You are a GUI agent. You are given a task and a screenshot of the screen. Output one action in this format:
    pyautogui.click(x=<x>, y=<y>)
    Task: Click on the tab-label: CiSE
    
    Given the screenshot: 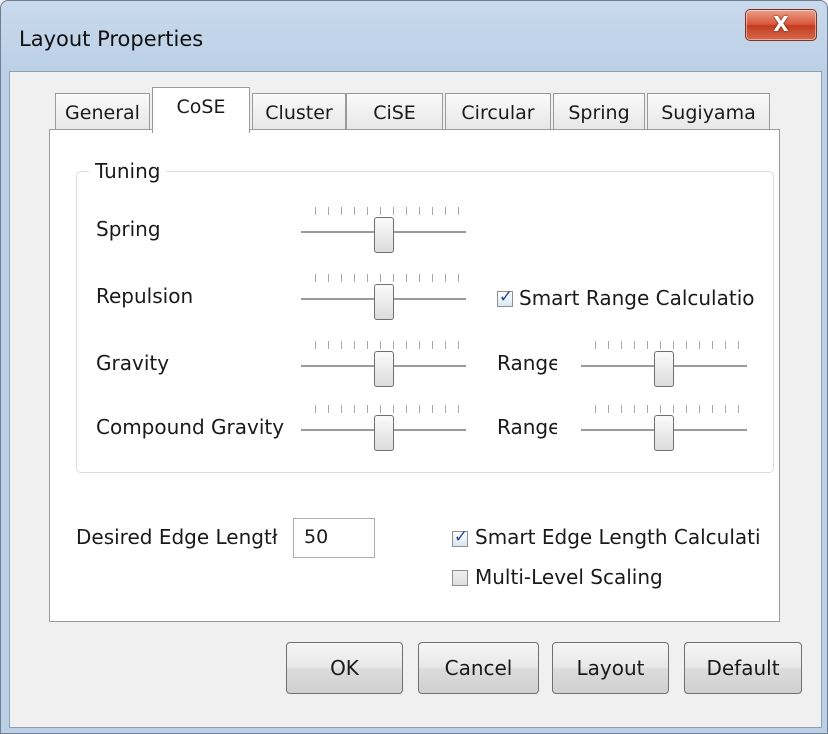 What is the action you would take?
    pyautogui.click(x=394, y=113)
    